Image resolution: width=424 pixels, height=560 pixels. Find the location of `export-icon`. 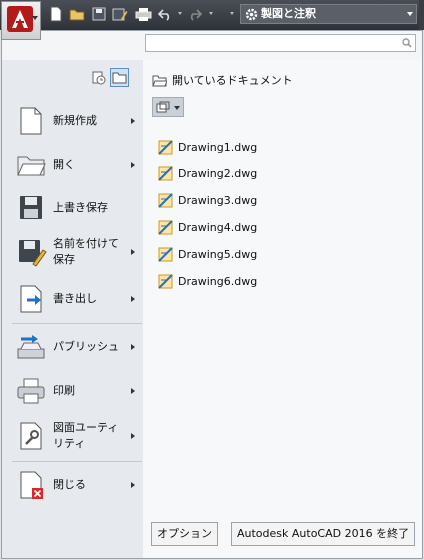

export-icon is located at coordinates (31, 299).